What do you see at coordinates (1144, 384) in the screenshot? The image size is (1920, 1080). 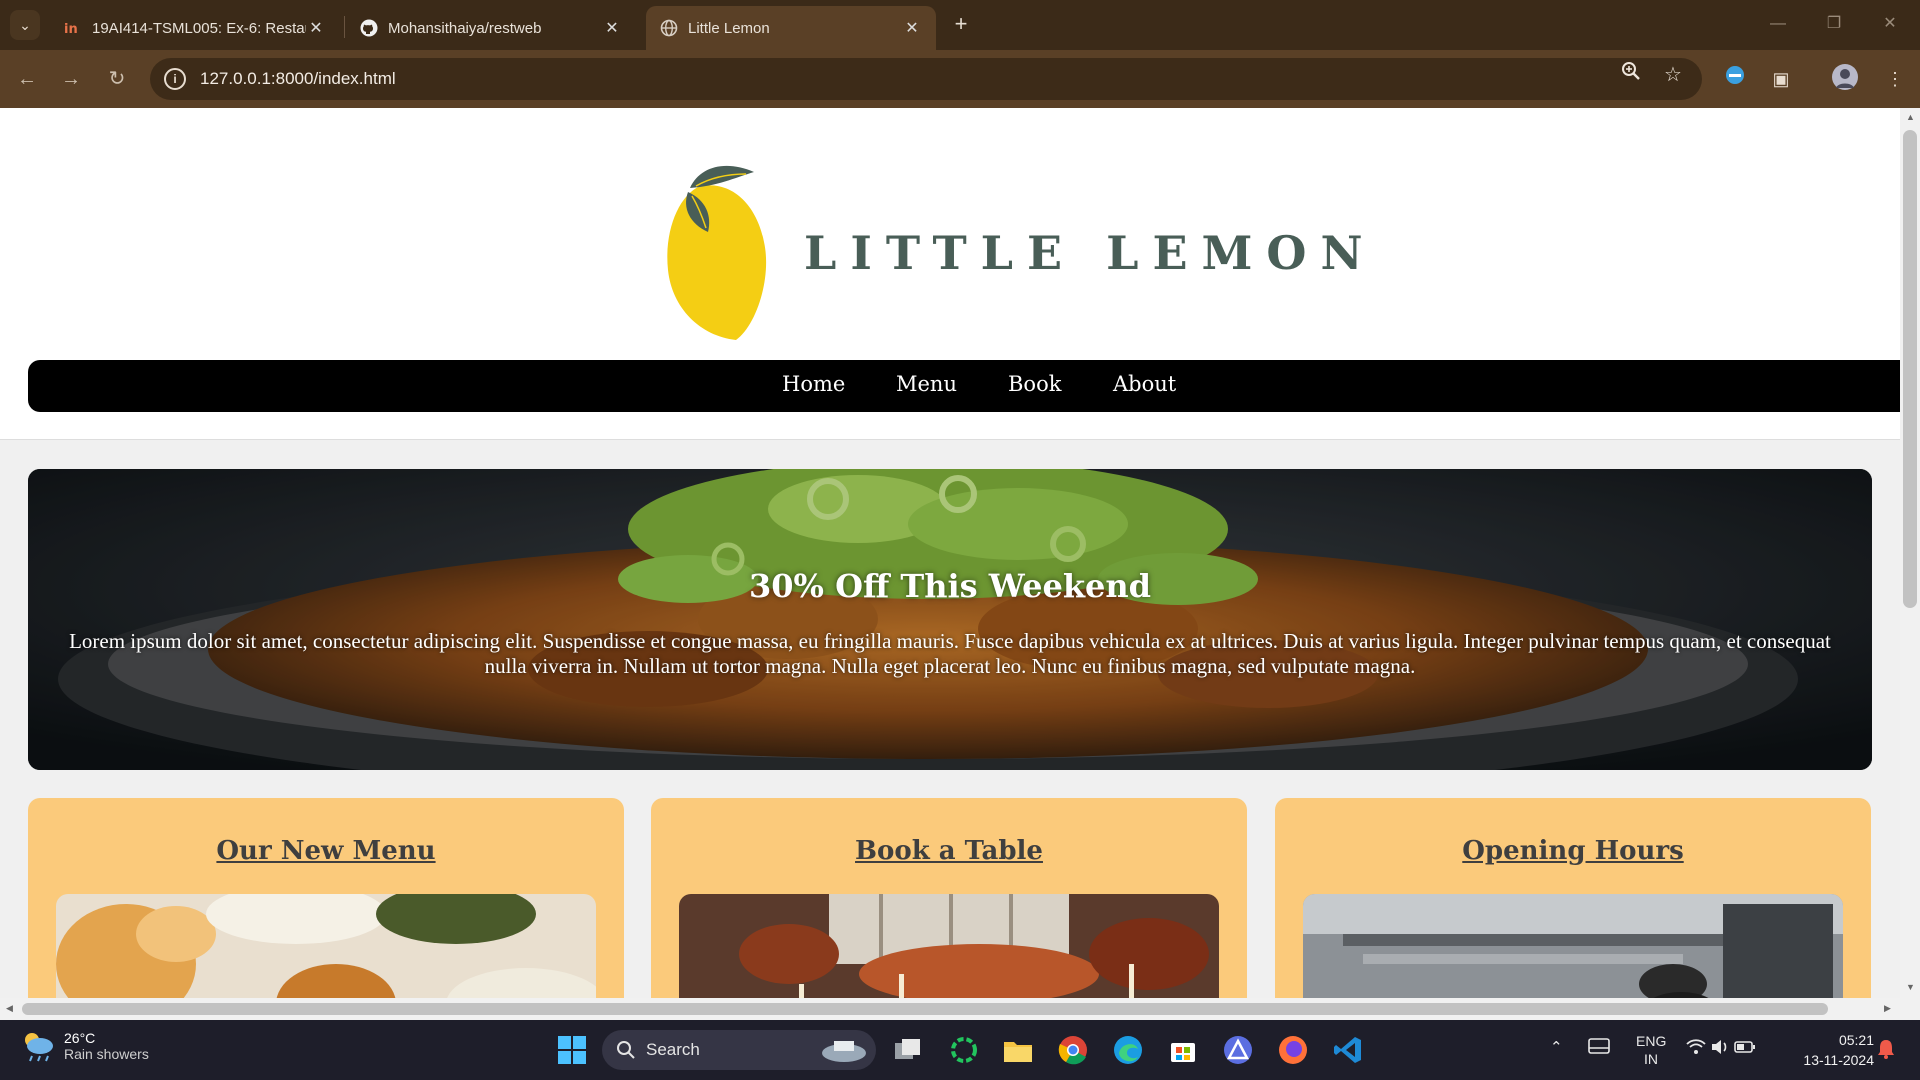 I see `nav-link-about: About` at bounding box center [1144, 384].